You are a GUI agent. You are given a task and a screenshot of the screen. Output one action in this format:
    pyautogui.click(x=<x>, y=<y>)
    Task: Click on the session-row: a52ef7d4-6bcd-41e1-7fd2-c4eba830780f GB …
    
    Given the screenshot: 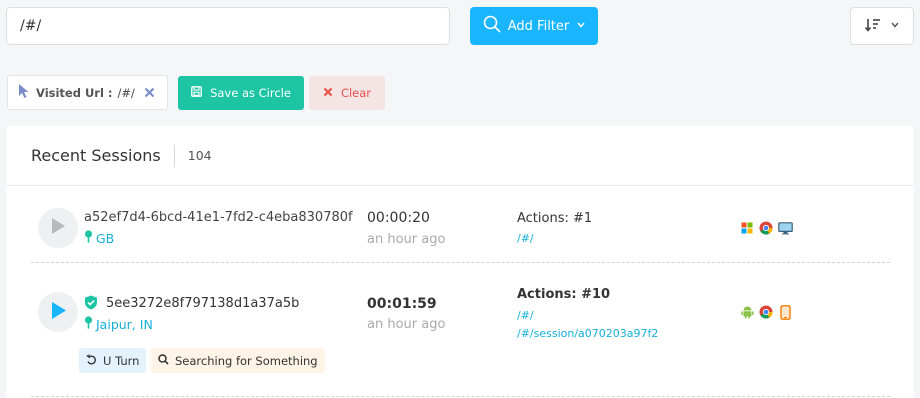 What is the action you would take?
    pyautogui.click(x=460, y=232)
    